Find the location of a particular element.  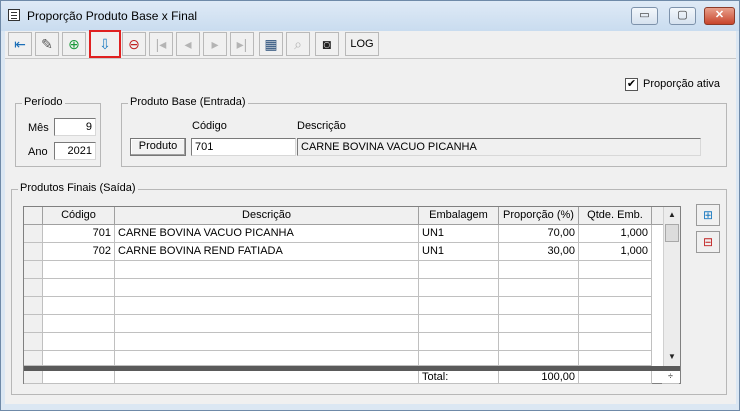

ano-field: 2021 is located at coordinates (75, 151).